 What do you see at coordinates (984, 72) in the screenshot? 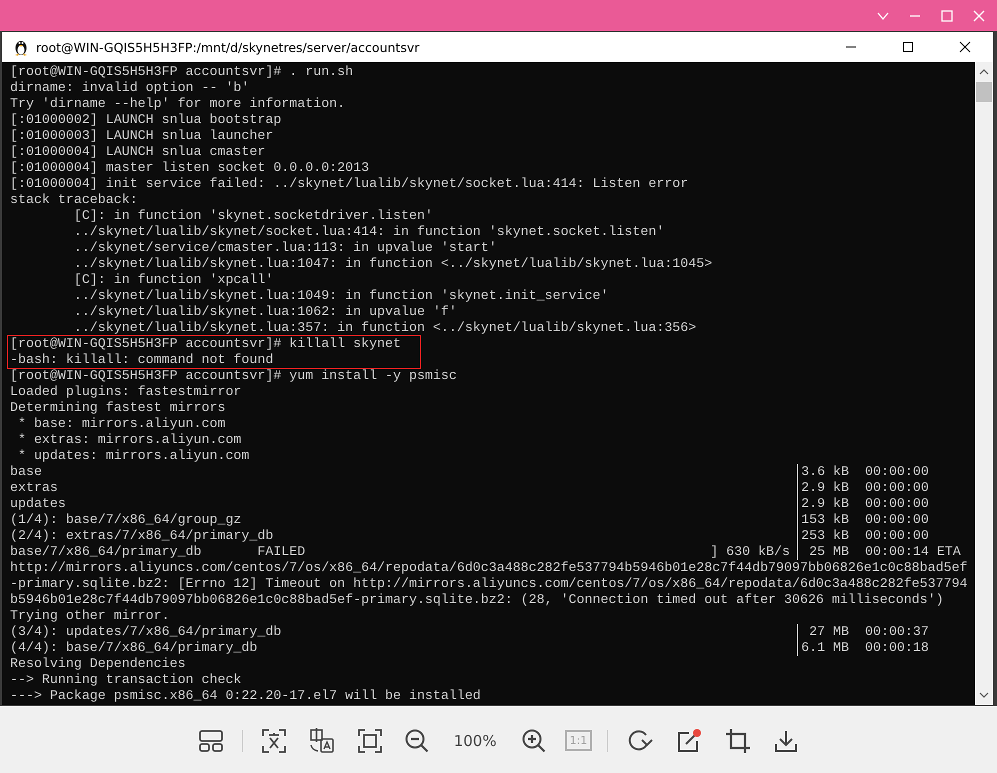
I see `scroll-up-icon` at bounding box center [984, 72].